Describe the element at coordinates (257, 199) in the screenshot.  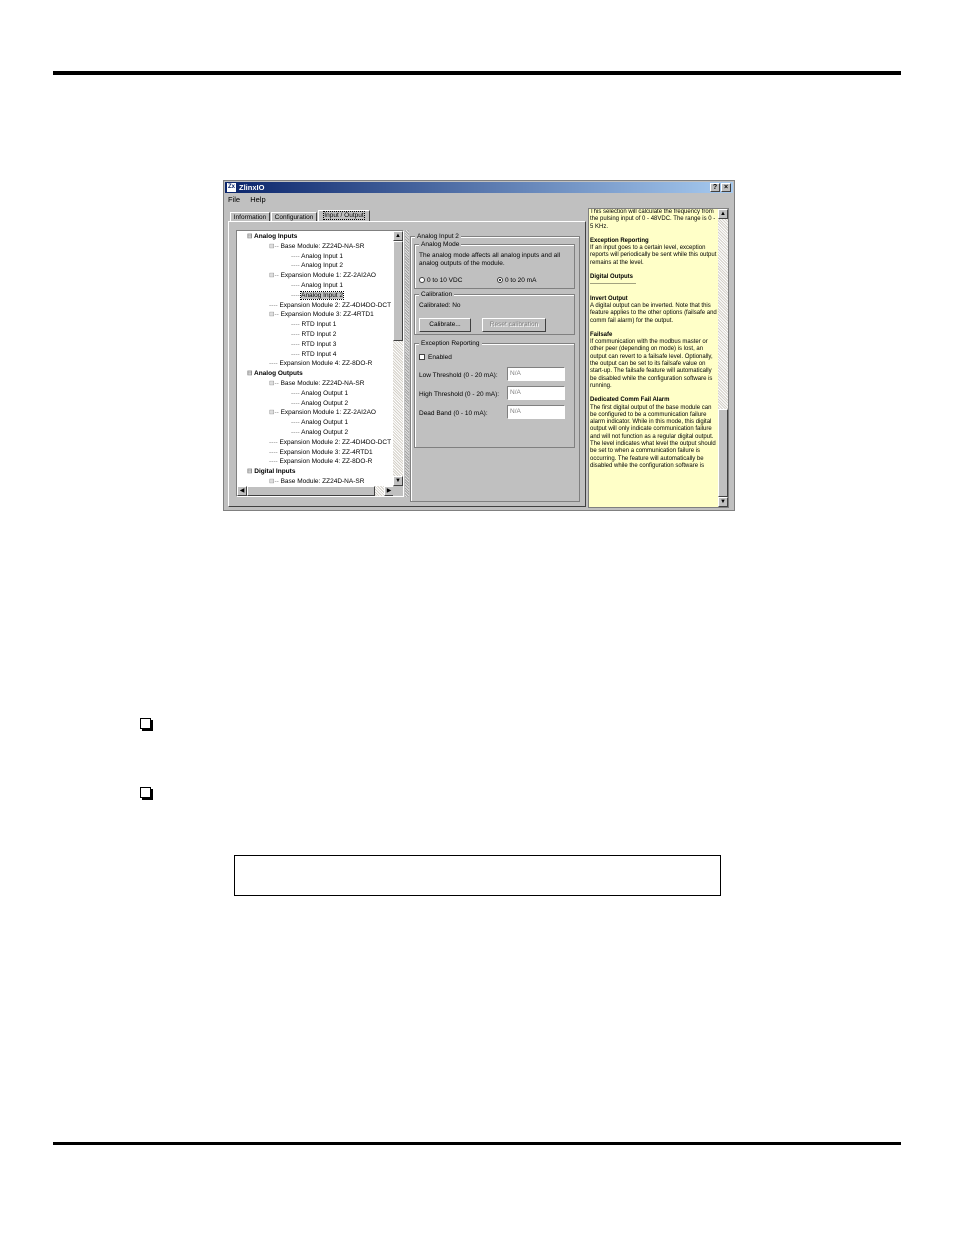
I see `menu-help: Help` at that location.